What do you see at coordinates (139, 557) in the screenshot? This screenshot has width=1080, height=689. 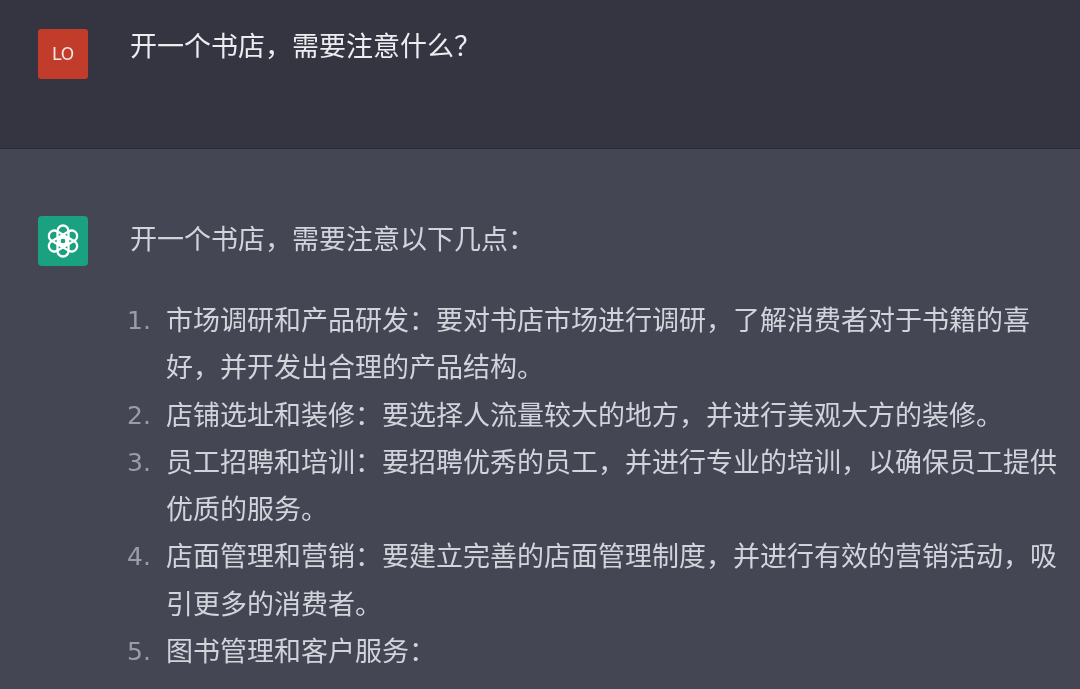 I see `list-number: 4.` at bounding box center [139, 557].